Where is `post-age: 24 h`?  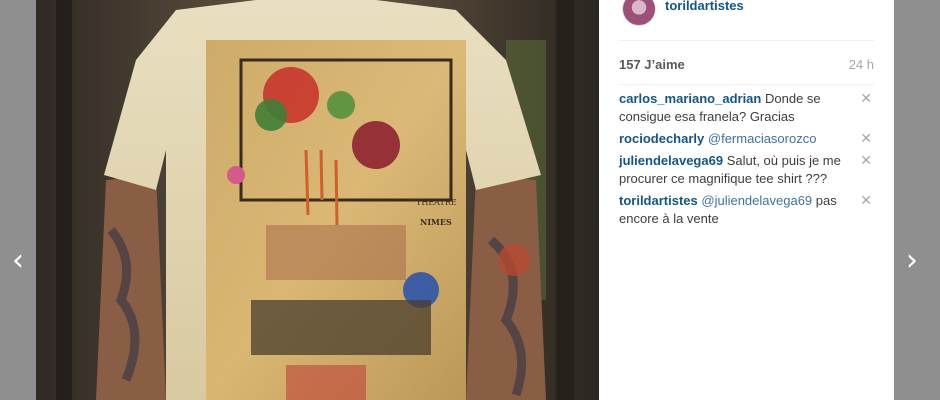
post-age: 24 h is located at coordinates (861, 64).